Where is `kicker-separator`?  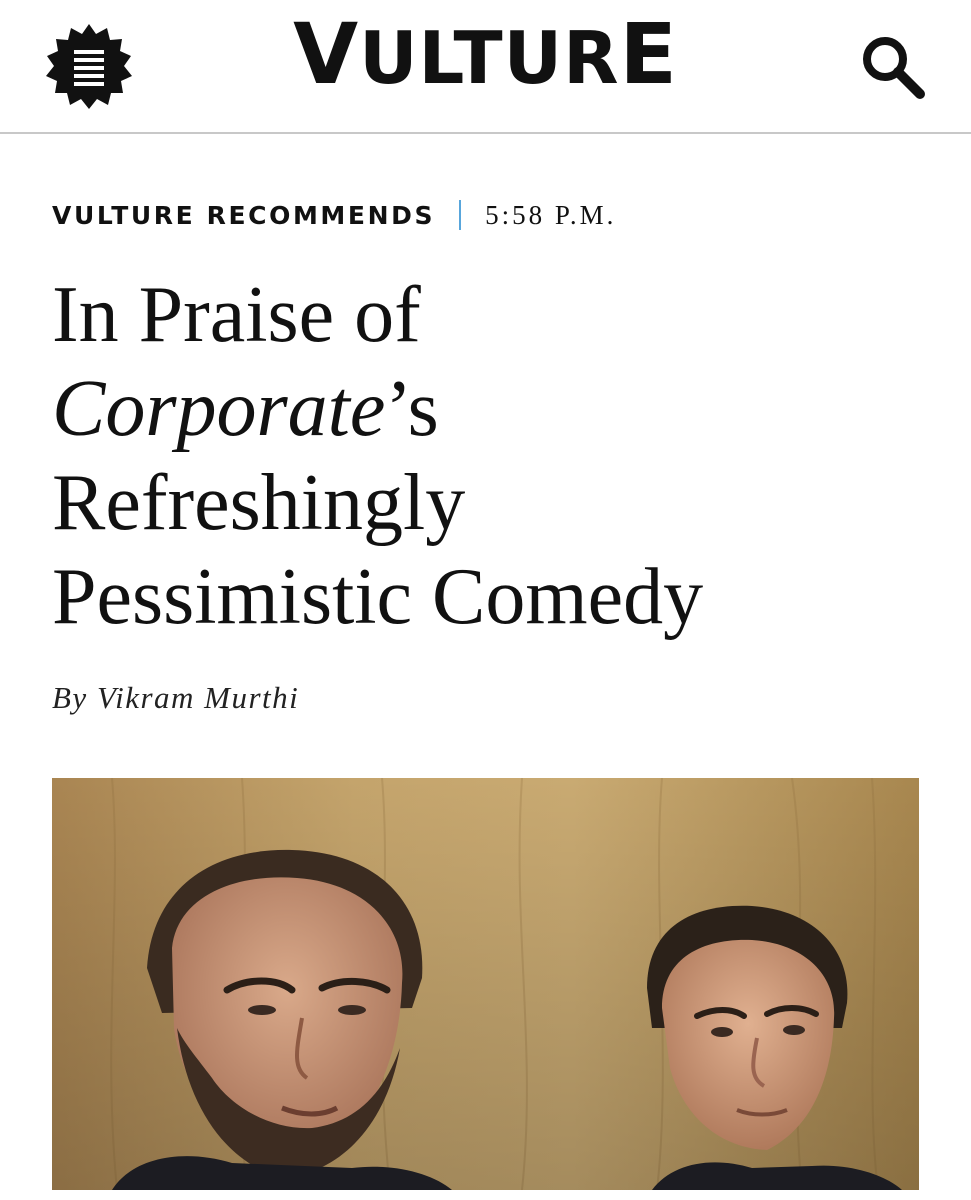
kicker-separator is located at coordinates (460, 215).